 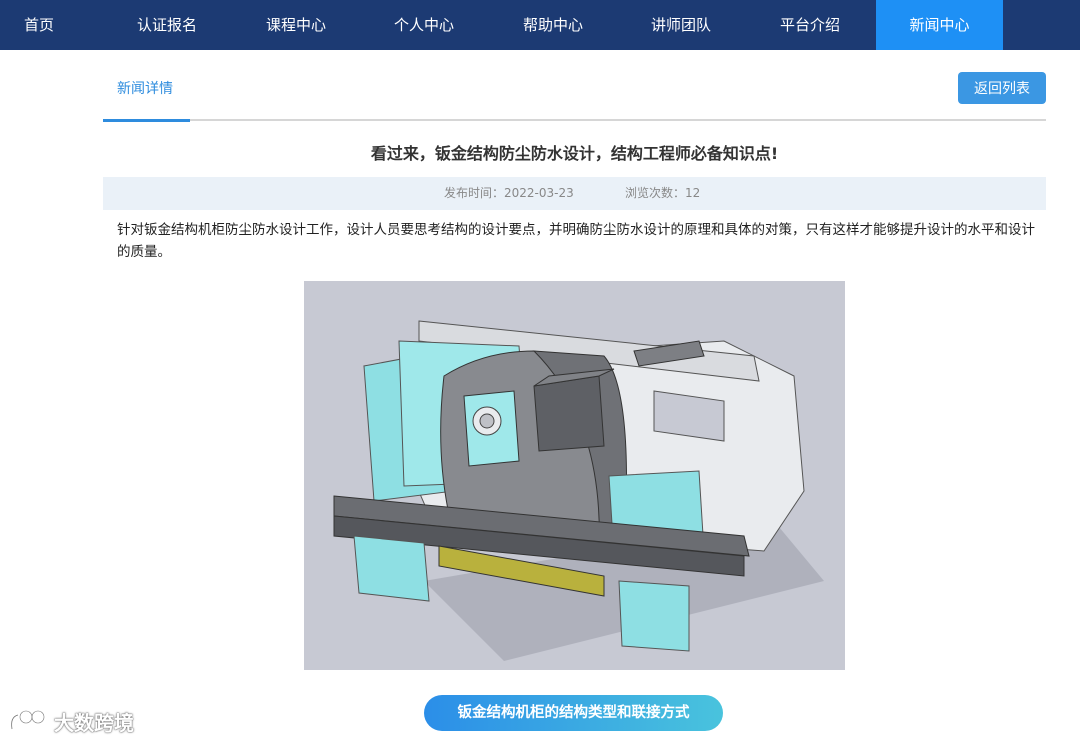 What do you see at coordinates (28, 719) in the screenshot?
I see `watermark-logo-icon` at bounding box center [28, 719].